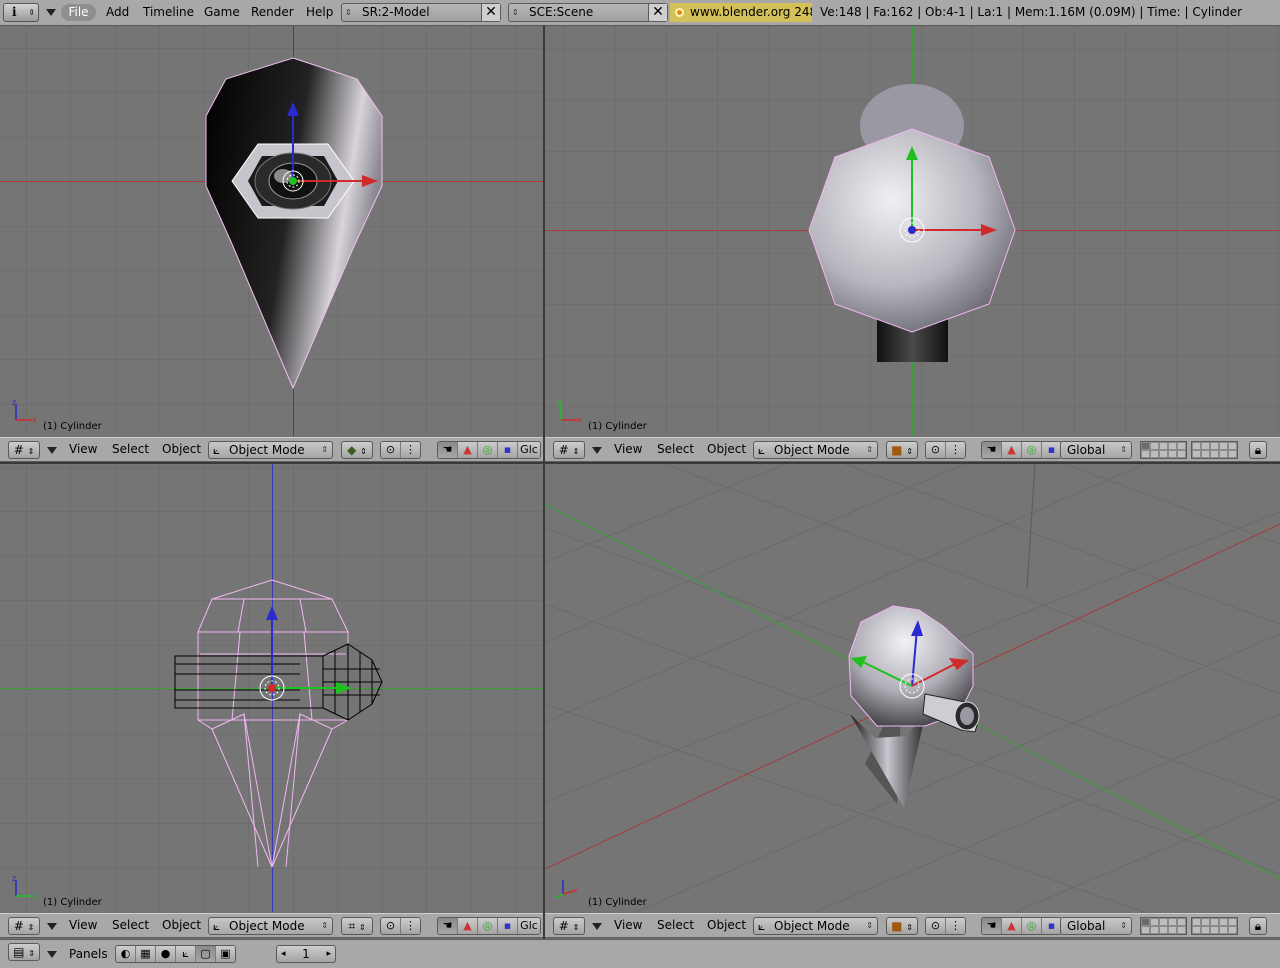  I want to click on horizontal-split, so click(640, 463).